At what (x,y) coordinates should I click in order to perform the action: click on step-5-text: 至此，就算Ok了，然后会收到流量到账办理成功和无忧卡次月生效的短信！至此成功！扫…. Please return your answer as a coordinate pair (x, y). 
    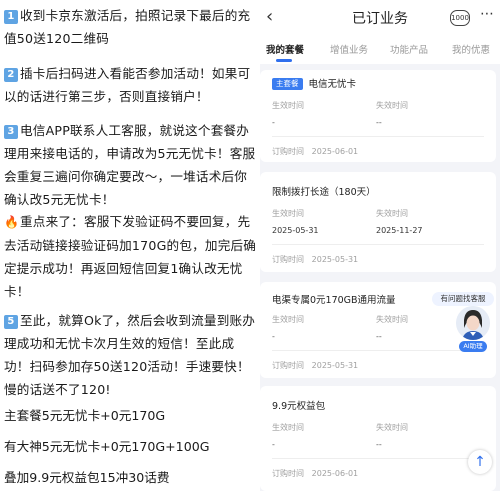
    Looking at the image, I should click on (130, 355).